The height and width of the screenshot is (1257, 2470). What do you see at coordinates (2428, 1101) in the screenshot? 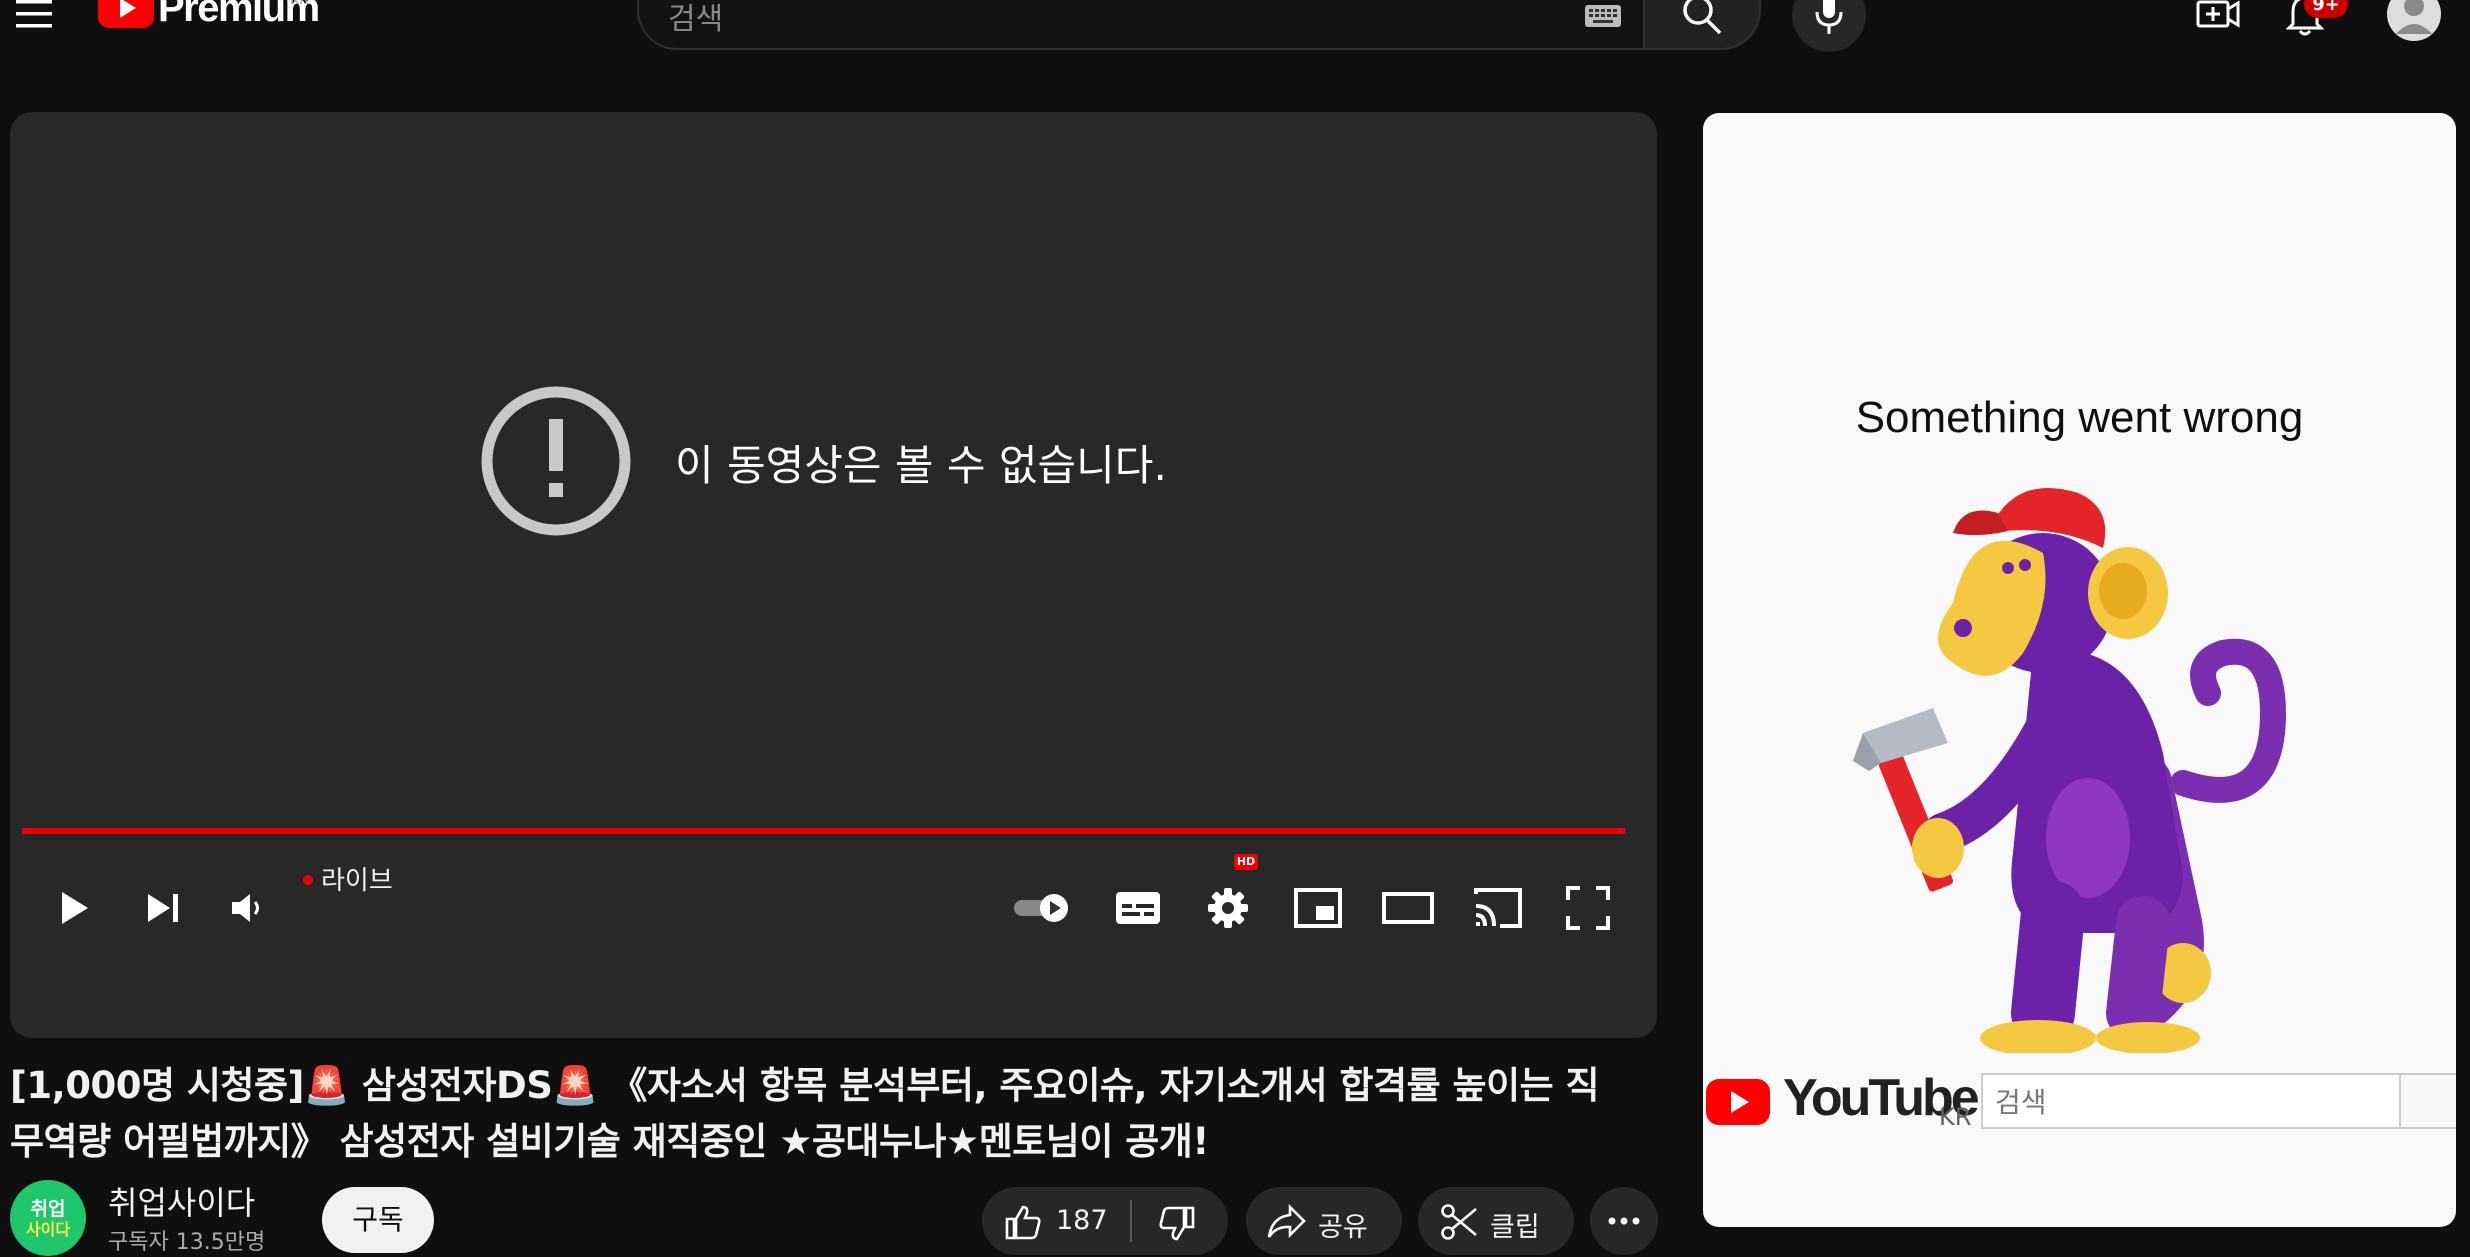
I see `panel-search-button` at bounding box center [2428, 1101].